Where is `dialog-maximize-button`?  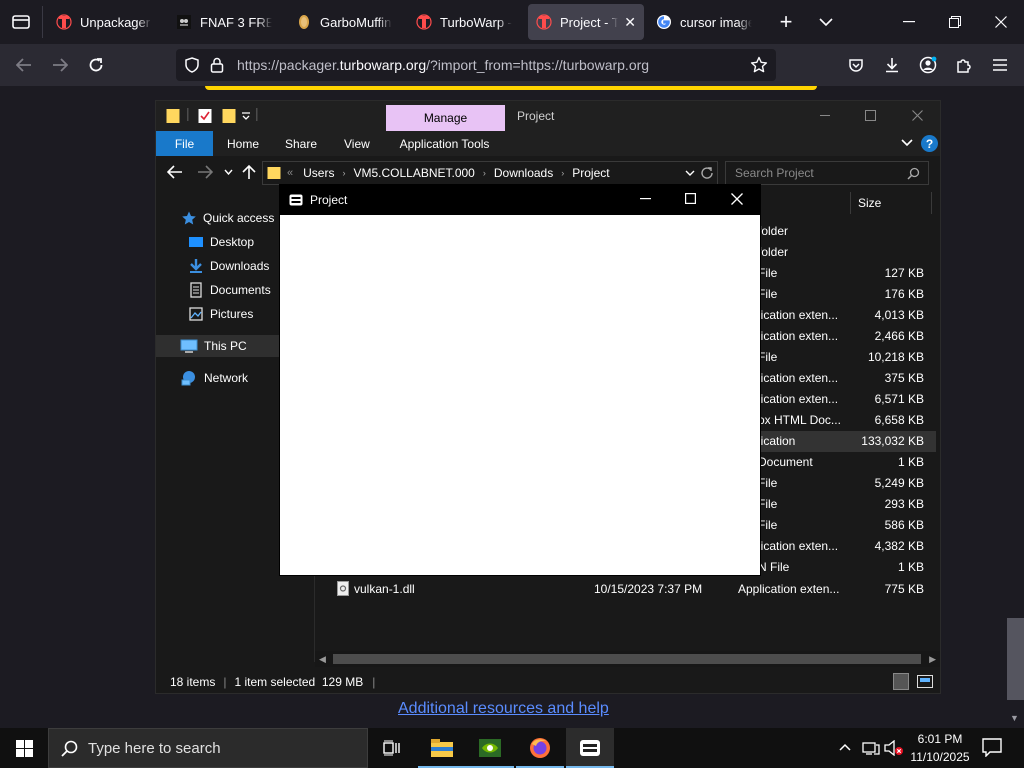
dialog-maximize-button is located at coordinates (690, 198).